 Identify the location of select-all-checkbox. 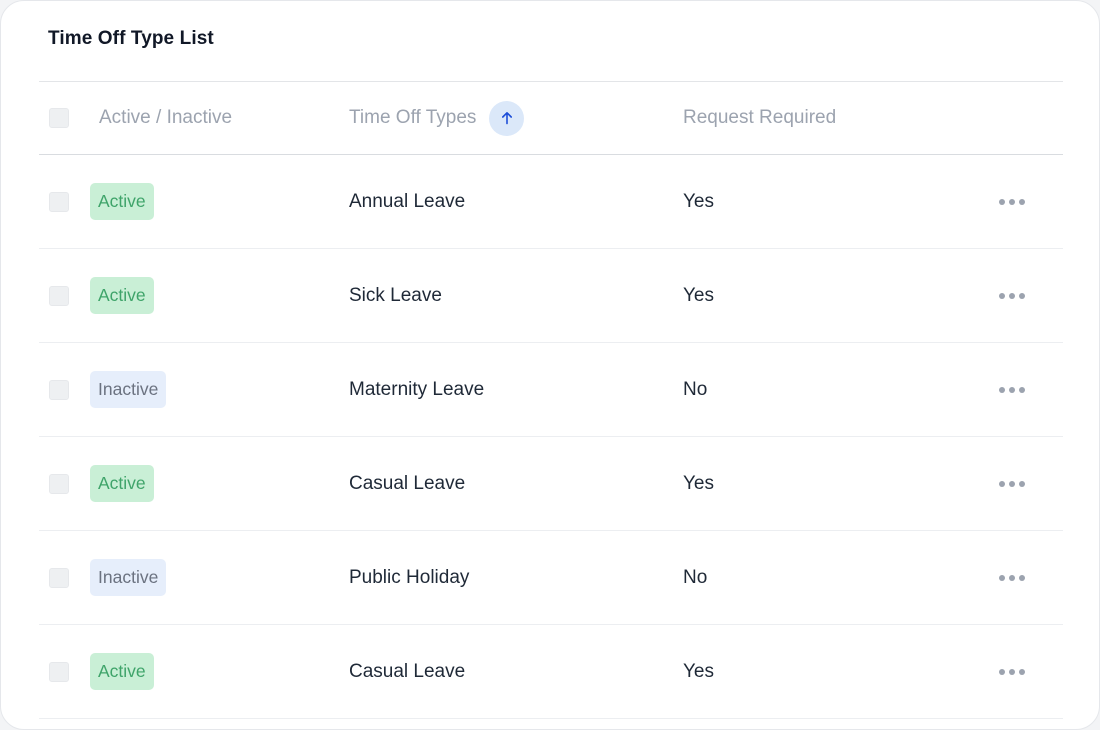
(59, 118).